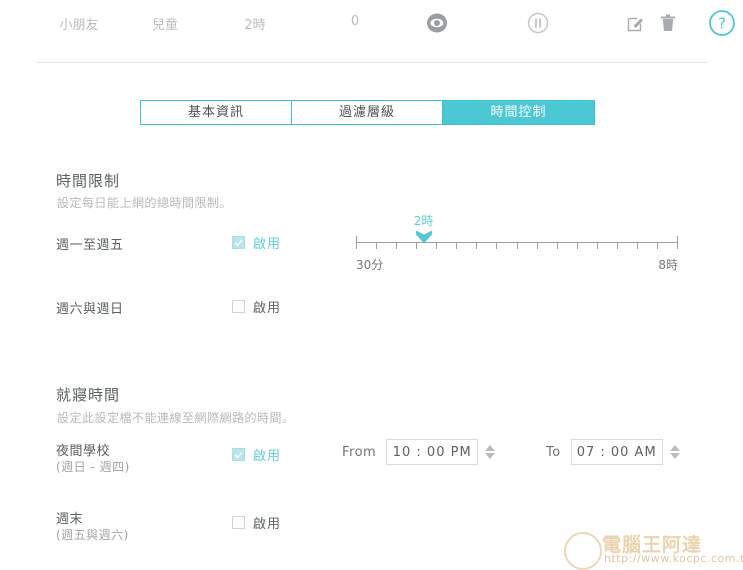 The width and height of the screenshot is (743, 570). What do you see at coordinates (616, 452) in the screenshot?
I see `to-time-field: 07 : 00 AM` at bounding box center [616, 452].